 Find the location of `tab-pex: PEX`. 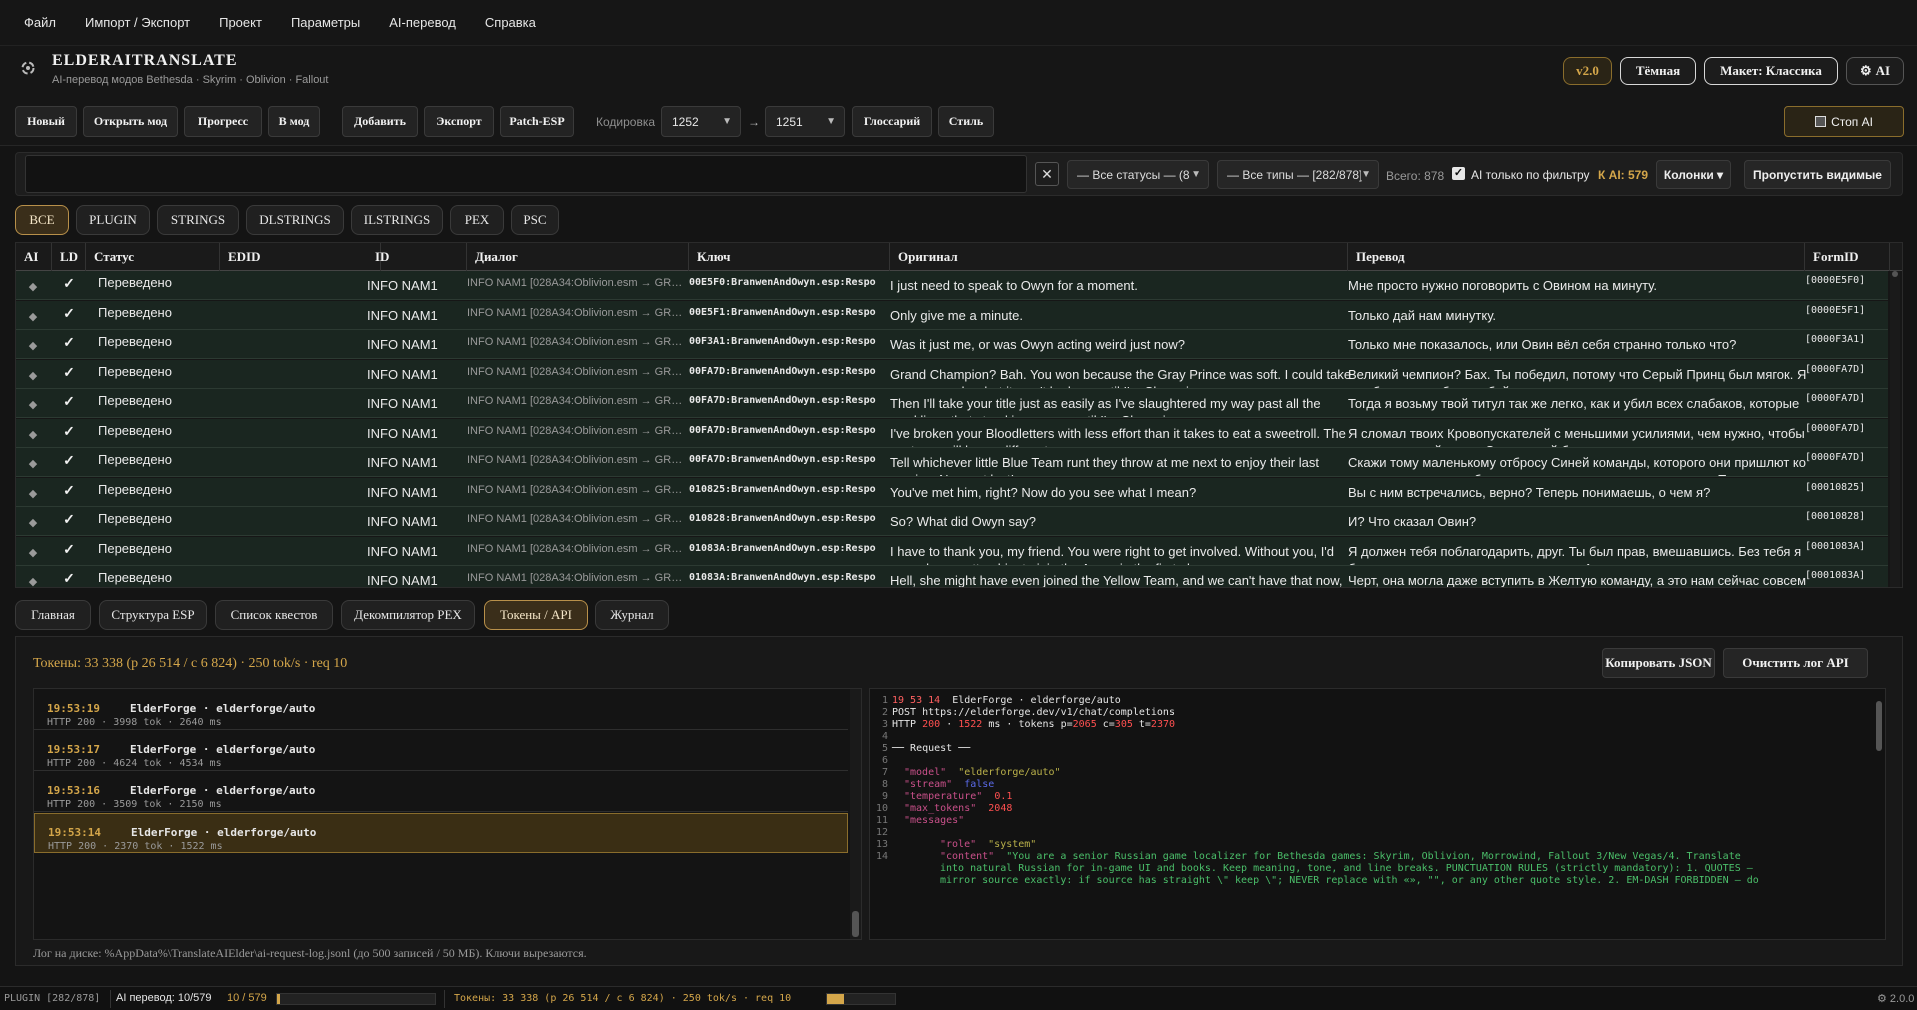

tab-pex: PEX is located at coordinates (477, 220).